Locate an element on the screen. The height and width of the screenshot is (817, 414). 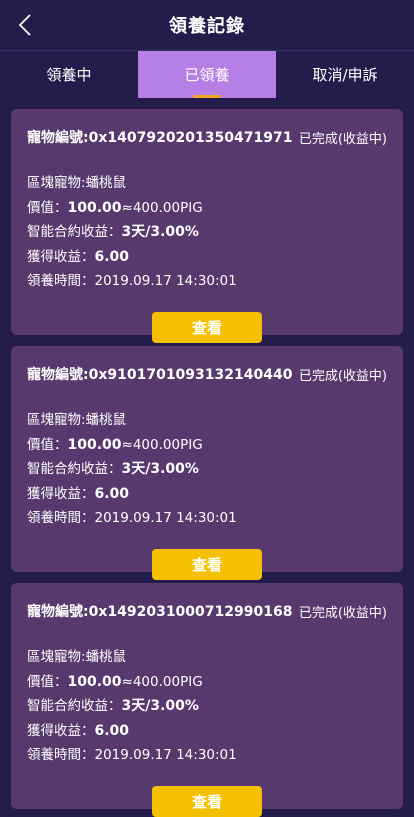
pet-id: 寵物編號:0x9101701093132140440 is located at coordinates (160, 375).